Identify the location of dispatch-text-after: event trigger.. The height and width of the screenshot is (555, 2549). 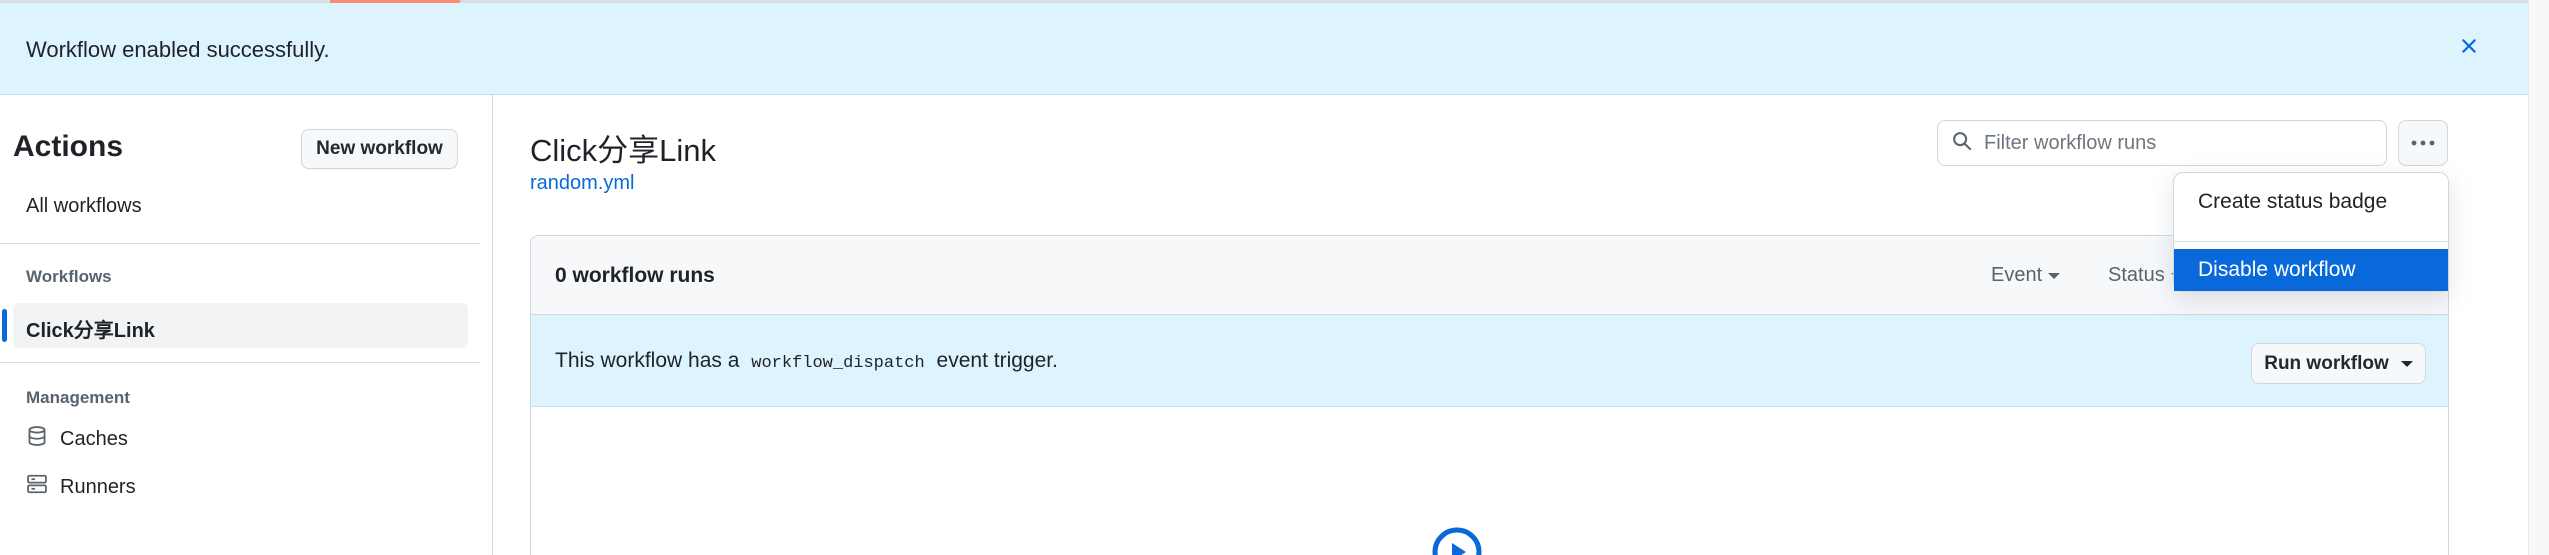
(997, 360).